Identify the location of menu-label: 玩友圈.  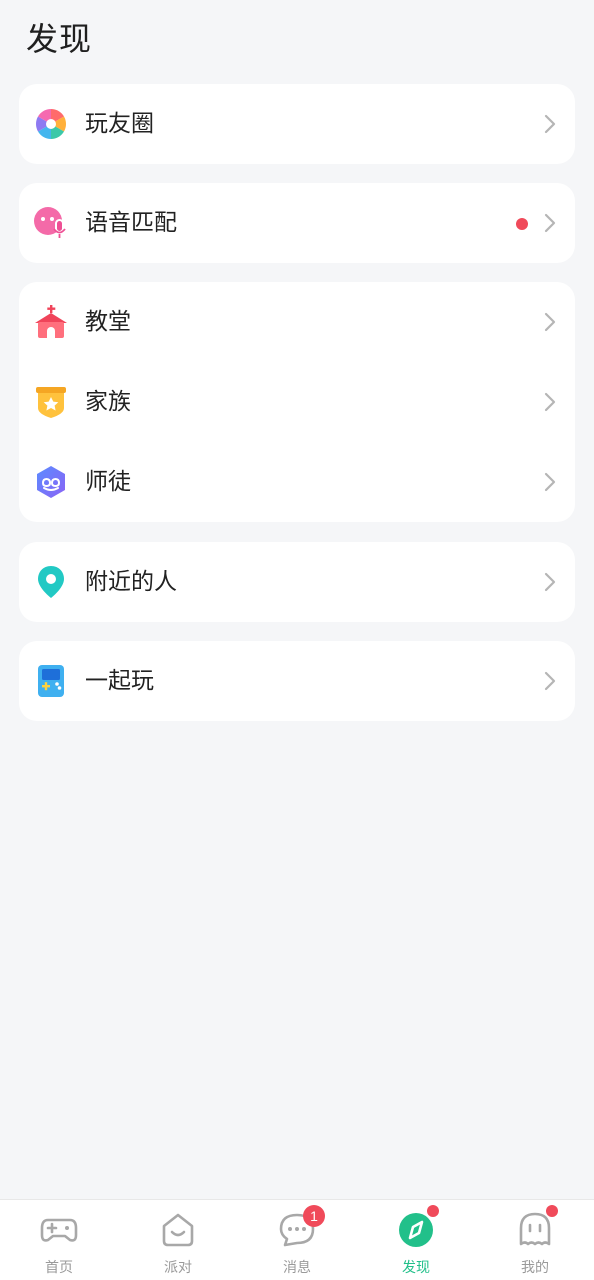
(119, 124).